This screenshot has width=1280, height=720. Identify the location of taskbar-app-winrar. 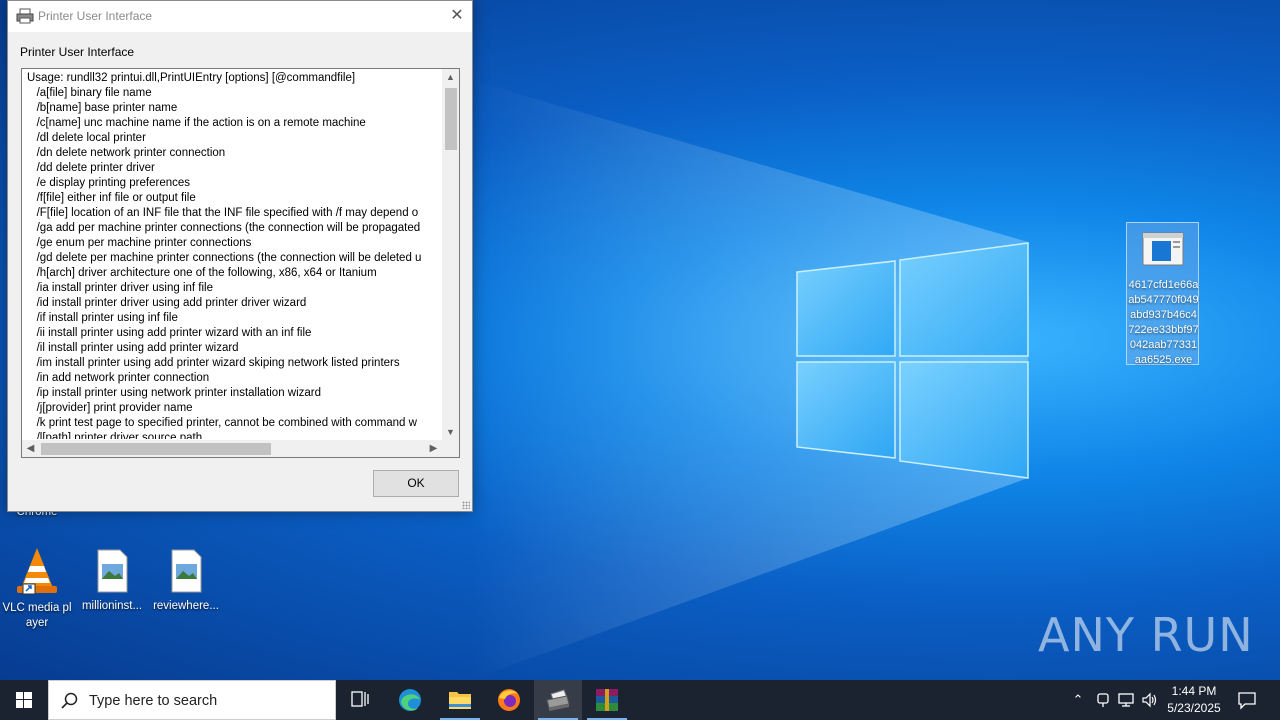
(607, 700).